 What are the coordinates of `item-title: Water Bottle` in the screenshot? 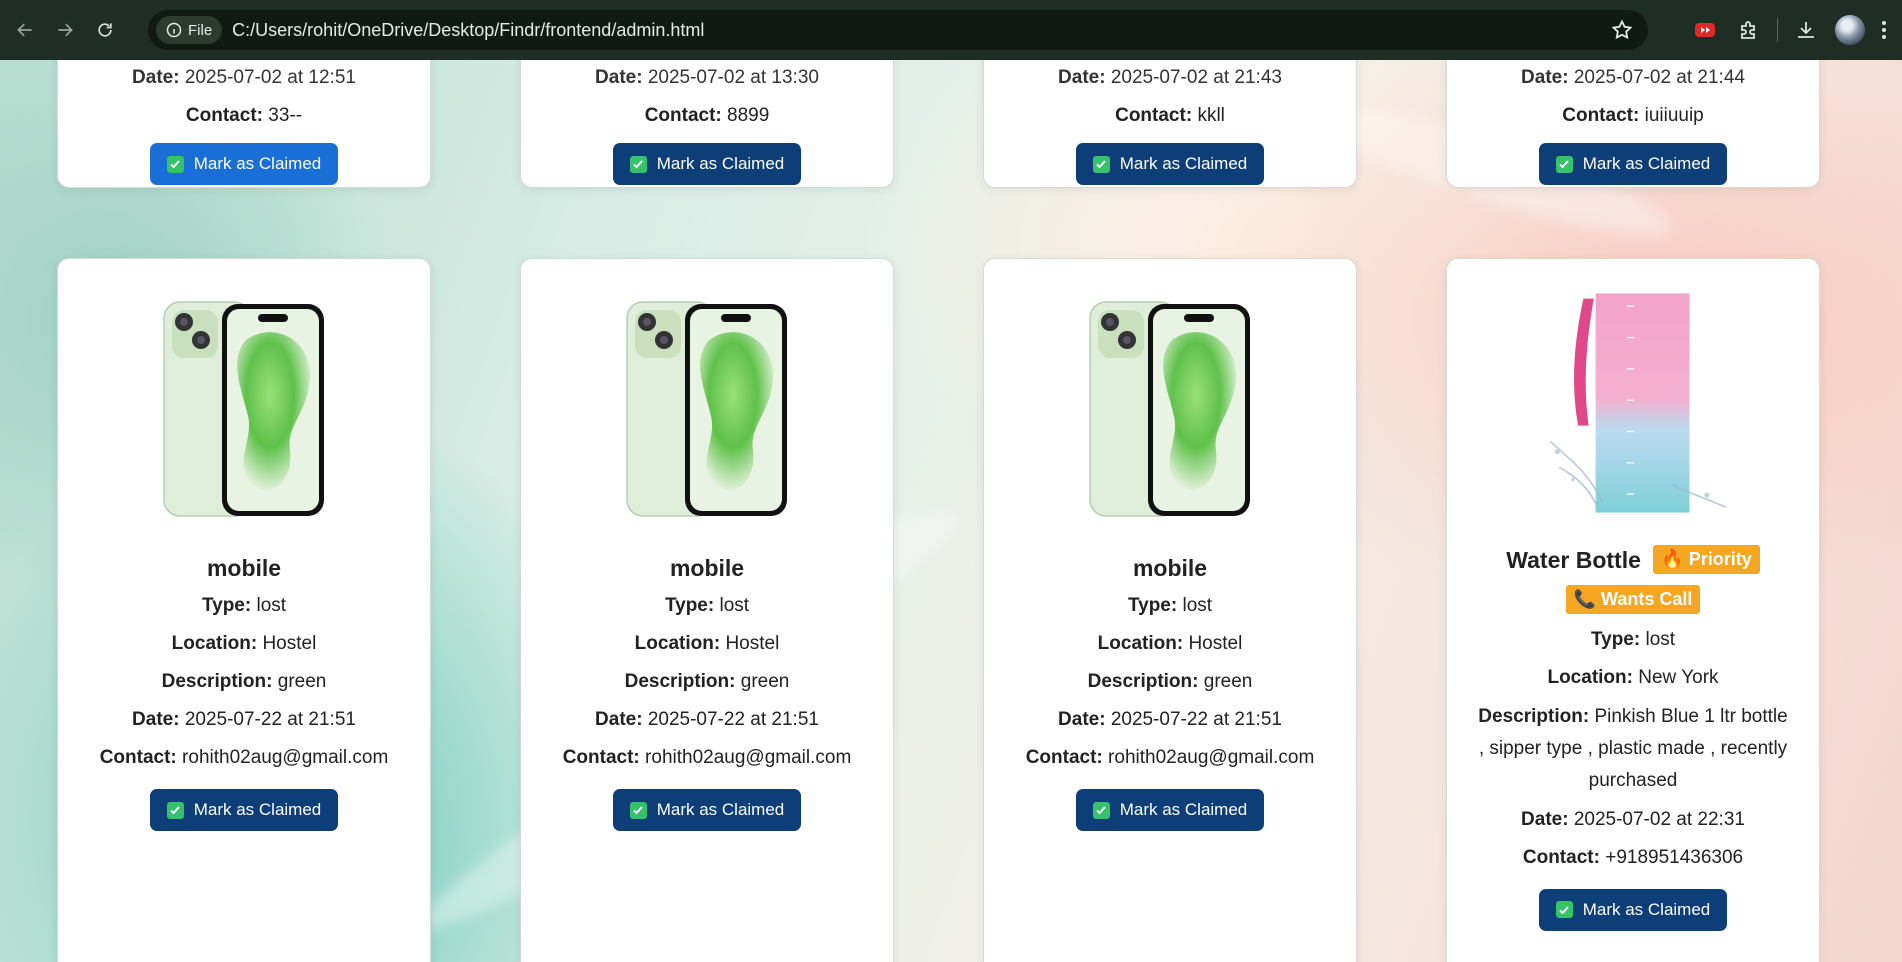 It's located at (1573, 559).